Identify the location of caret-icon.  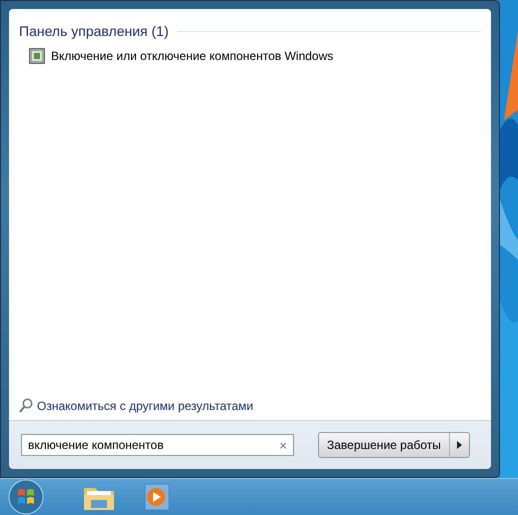
(459, 445).